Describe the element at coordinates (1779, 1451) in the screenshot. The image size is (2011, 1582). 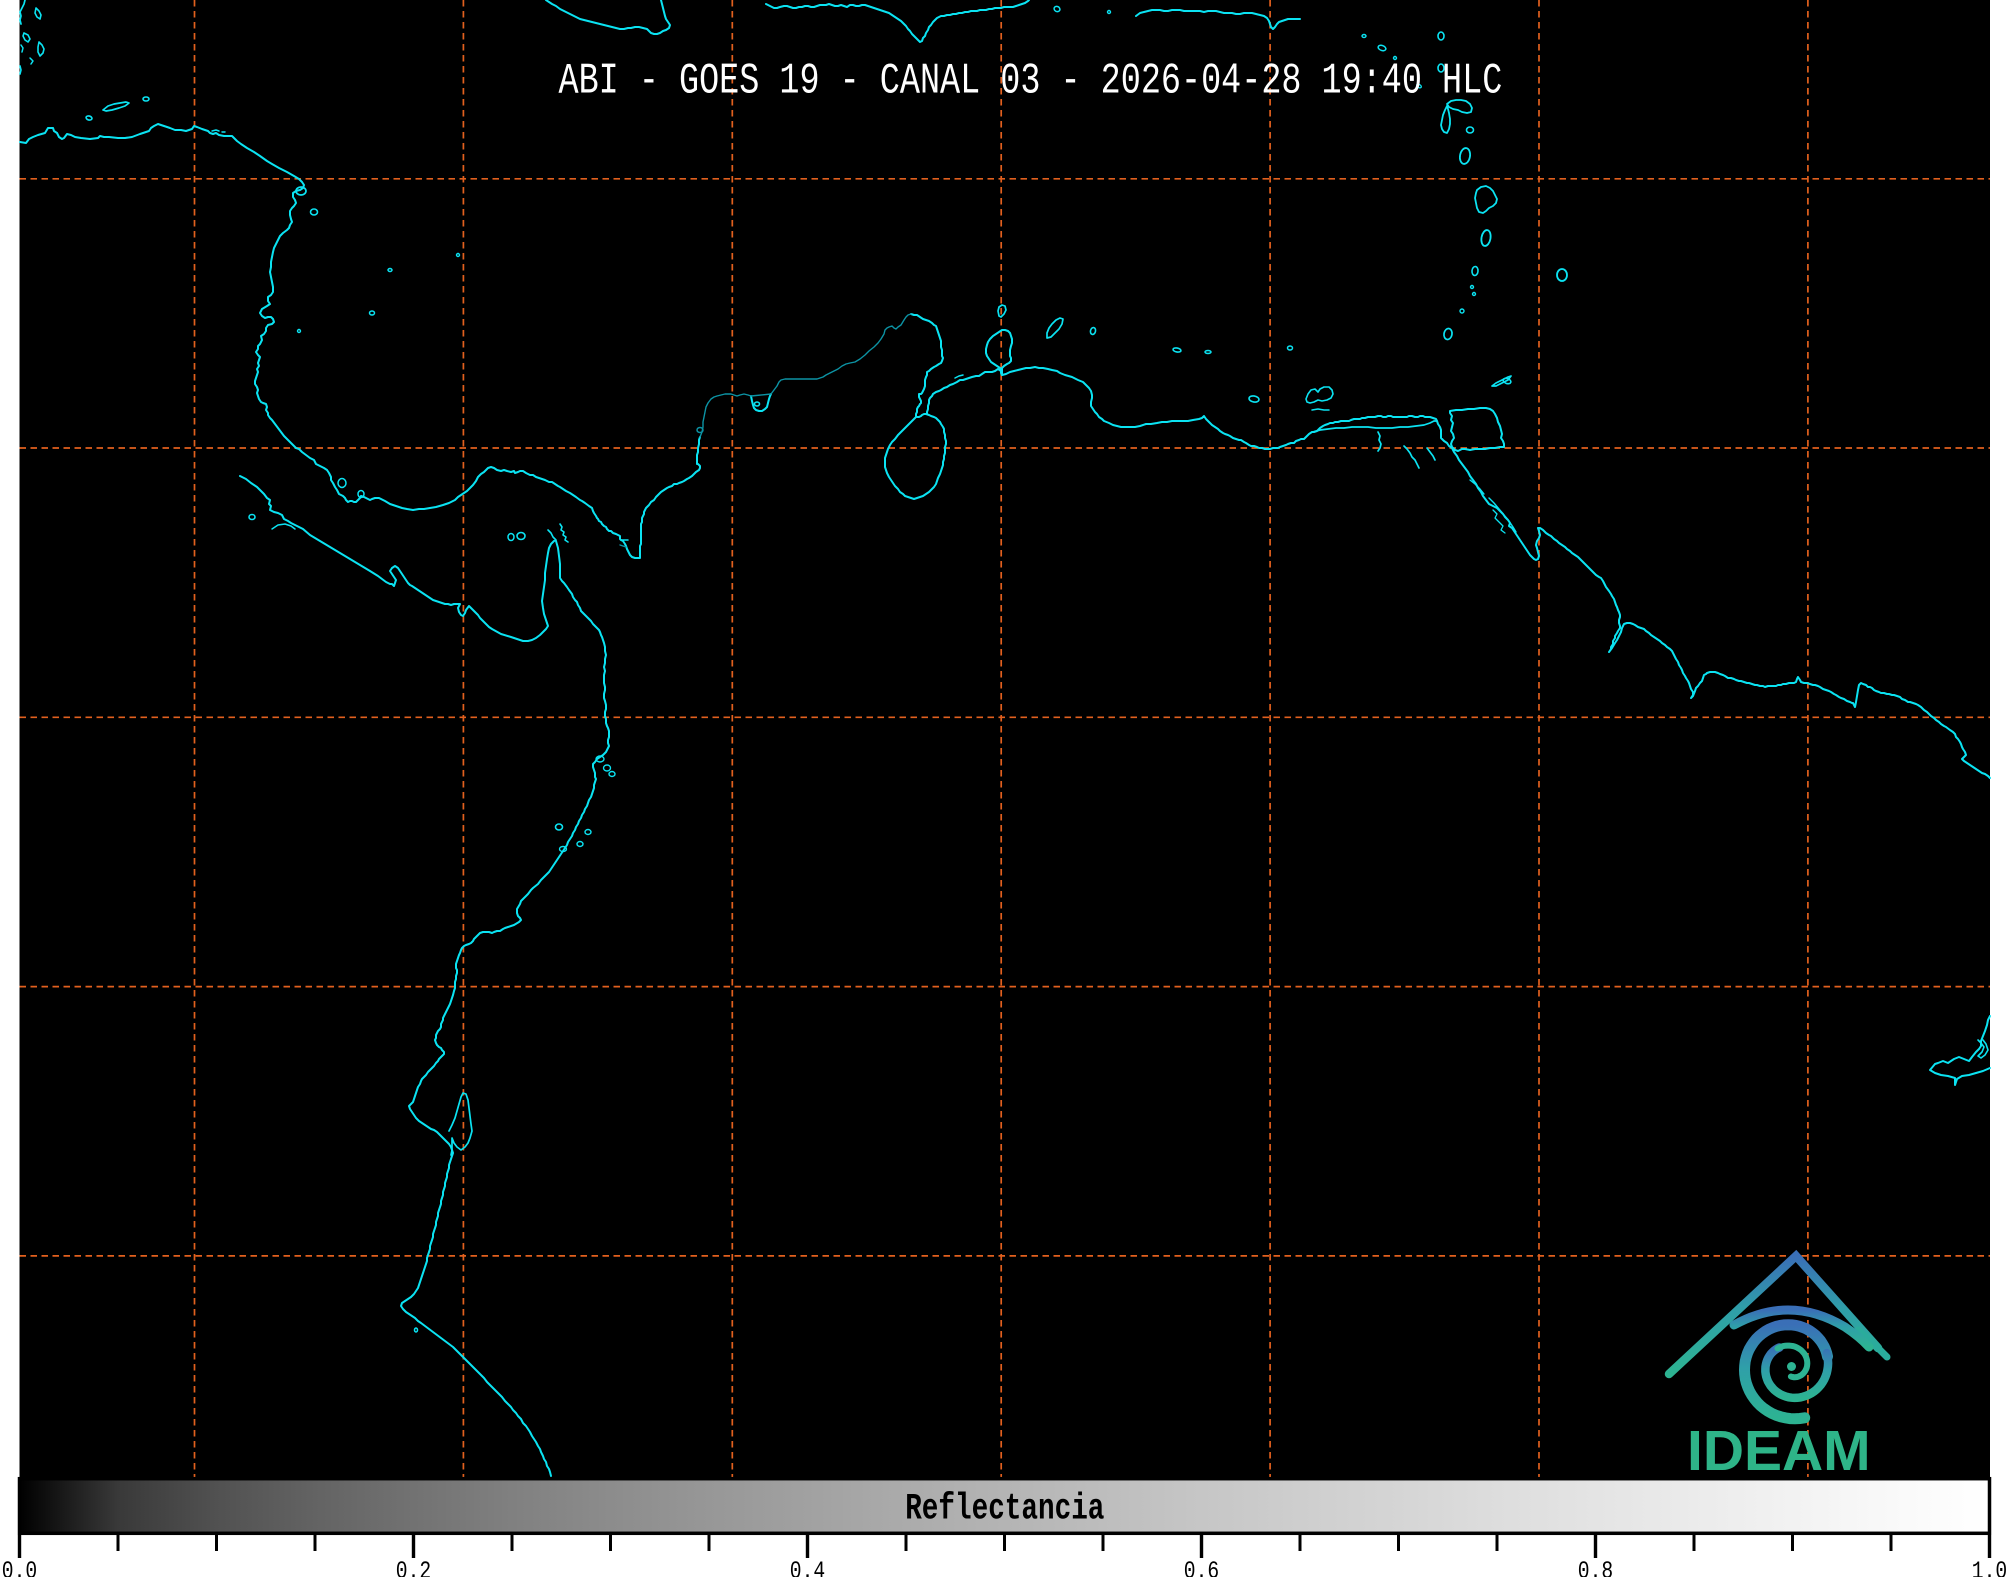
I see `svg-text: IDEAM` at that location.